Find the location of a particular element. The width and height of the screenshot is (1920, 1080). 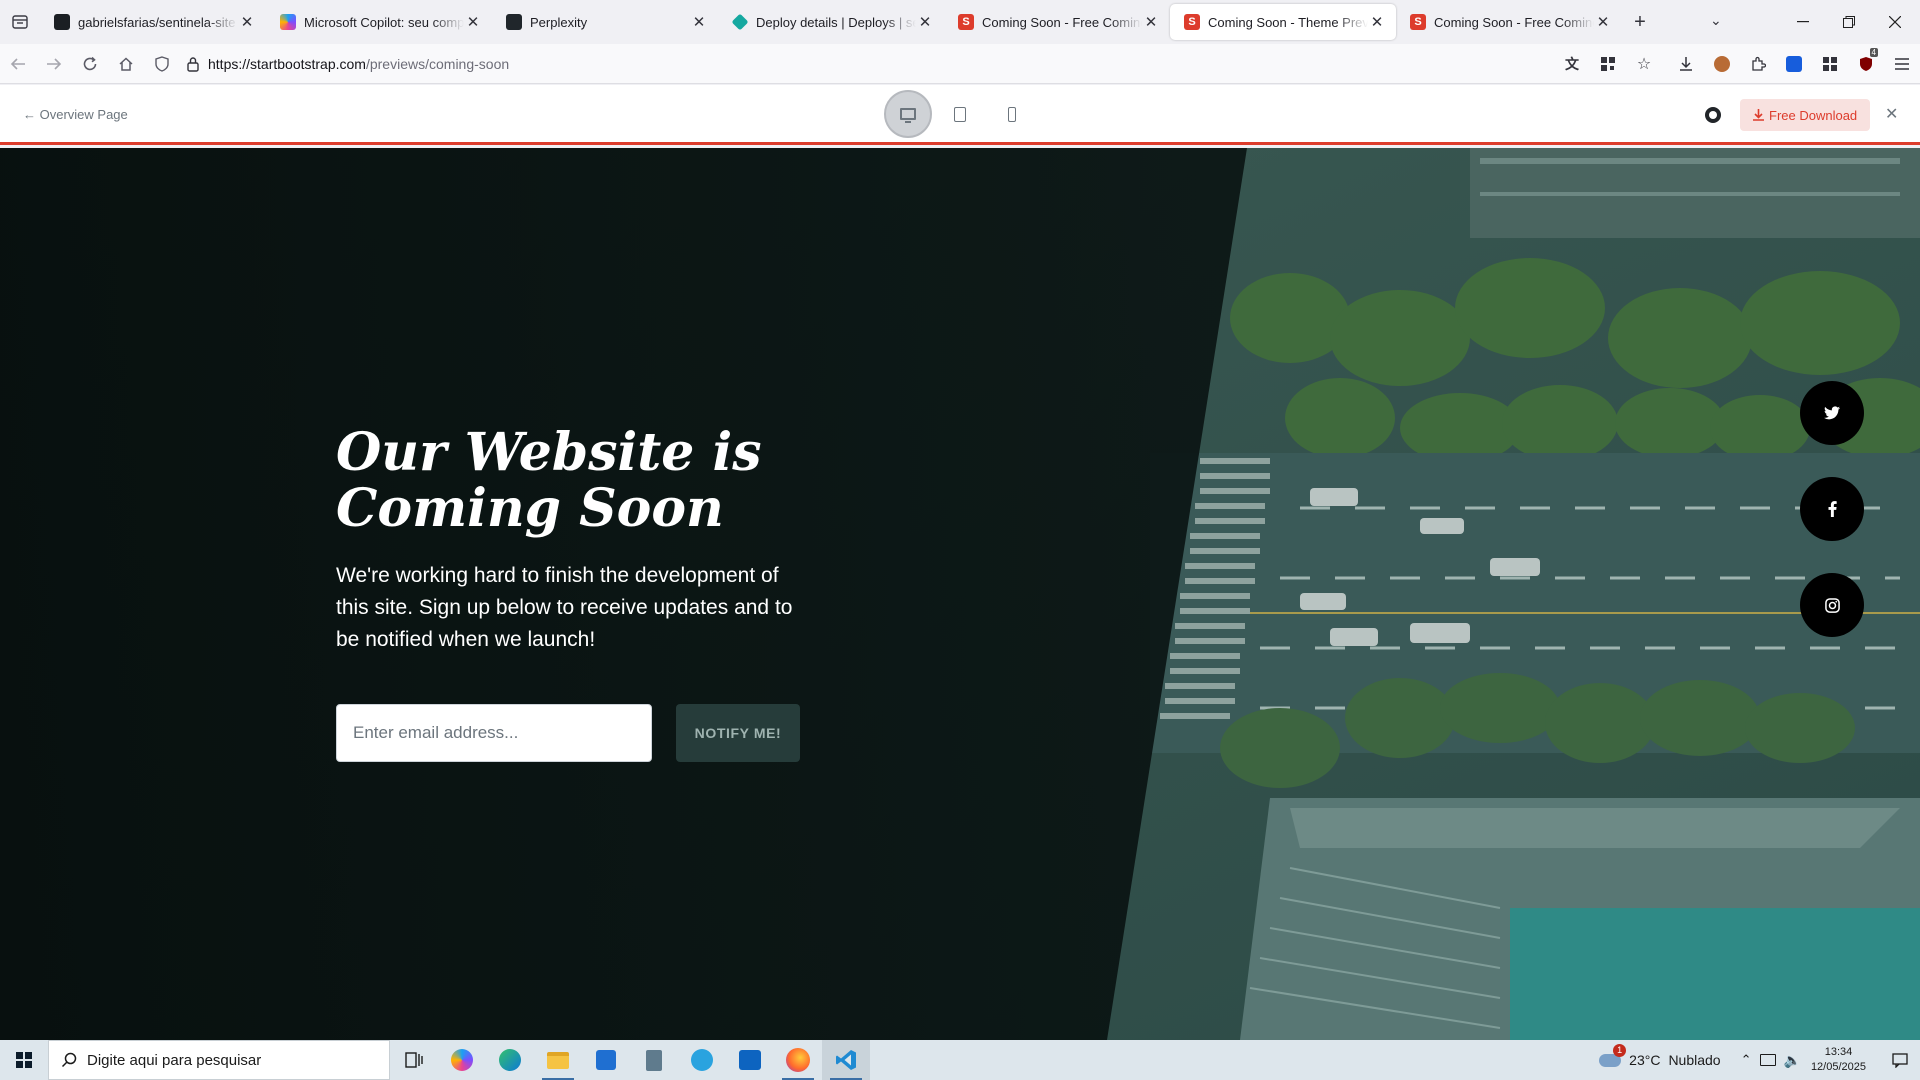

system-tray: 1 23°C Nublado ⌃ 🔈 13:34 12/05/2025 is located at coordinates (1759, 1060).